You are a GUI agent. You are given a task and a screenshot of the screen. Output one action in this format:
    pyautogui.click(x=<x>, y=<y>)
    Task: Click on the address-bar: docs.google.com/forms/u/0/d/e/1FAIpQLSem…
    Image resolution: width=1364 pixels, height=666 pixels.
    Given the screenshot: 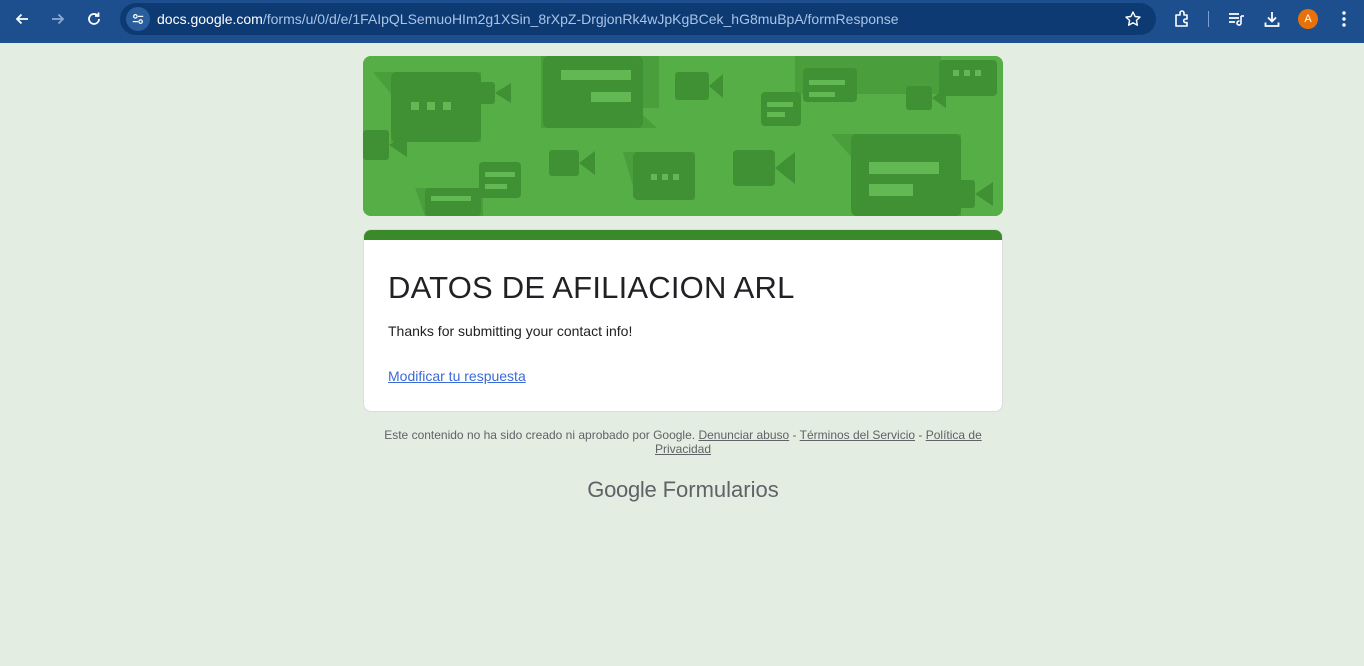 What is the action you would take?
    pyautogui.click(x=638, y=19)
    